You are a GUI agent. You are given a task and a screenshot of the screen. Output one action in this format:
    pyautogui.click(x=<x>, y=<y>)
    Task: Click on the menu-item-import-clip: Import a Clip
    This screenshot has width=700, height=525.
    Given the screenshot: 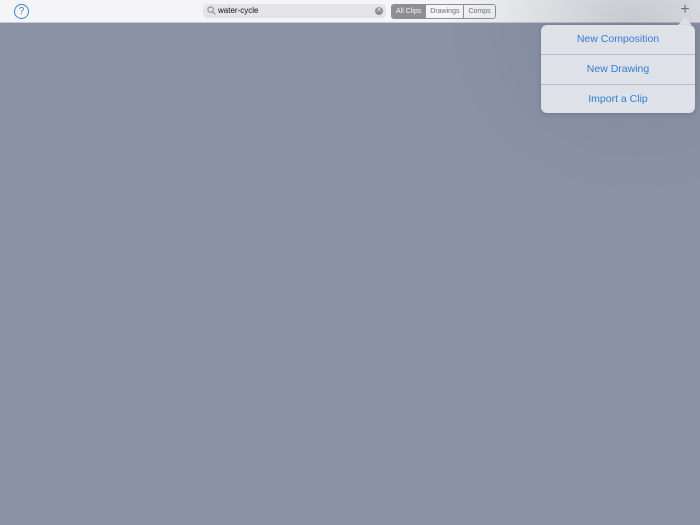 What is the action you would take?
    pyautogui.click(x=618, y=99)
    